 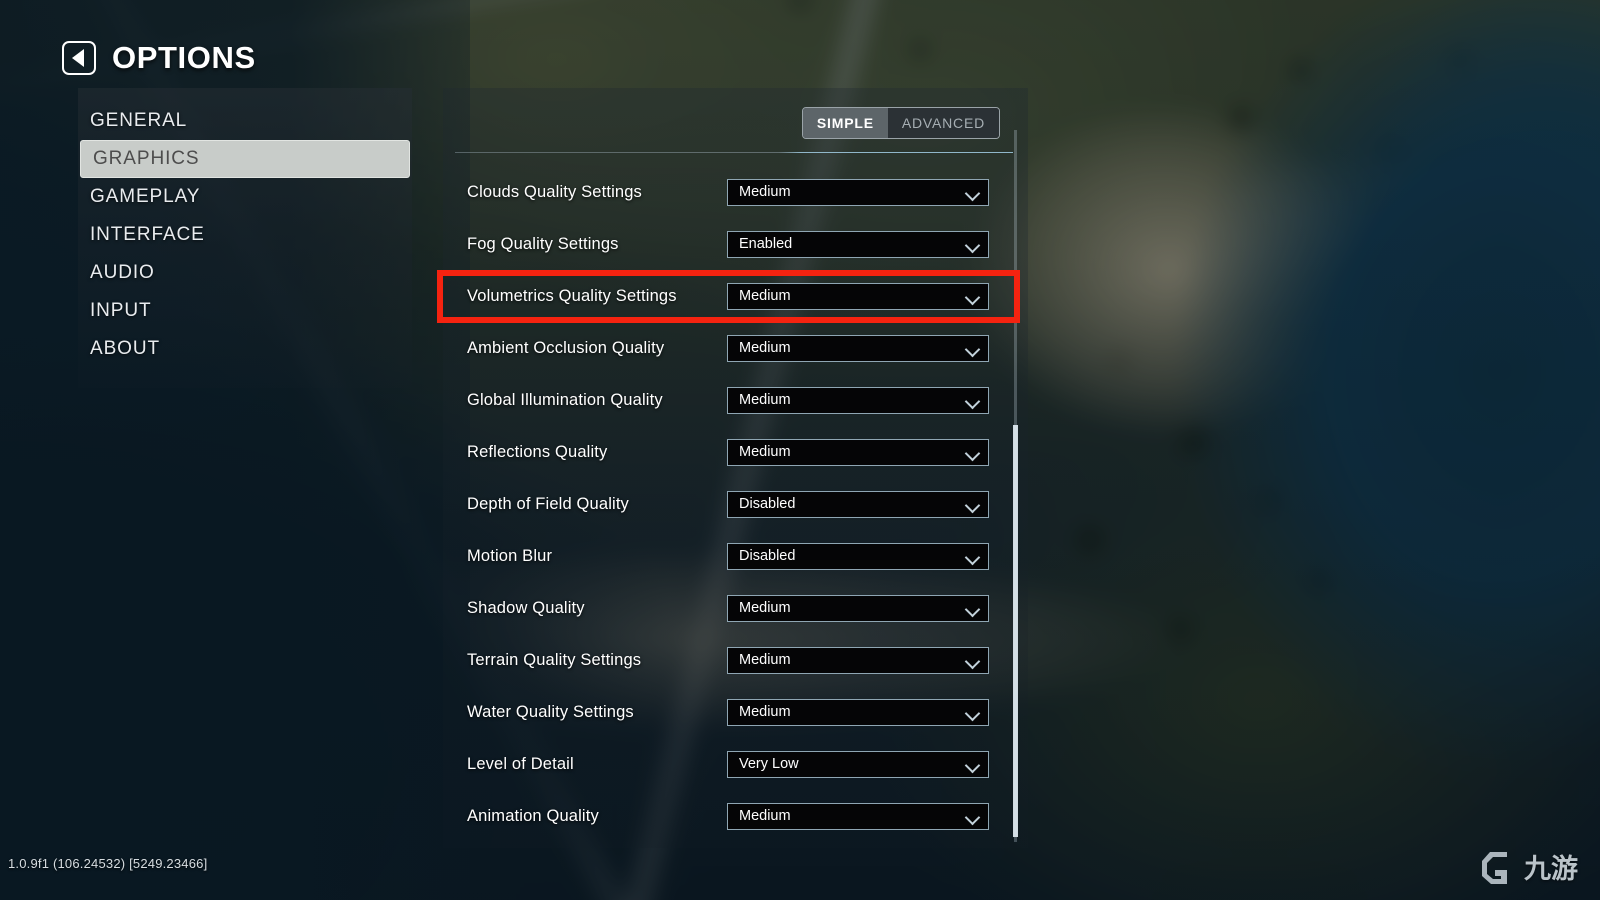 I want to click on setting-label: Ambient Occlusion Quality, so click(x=566, y=347).